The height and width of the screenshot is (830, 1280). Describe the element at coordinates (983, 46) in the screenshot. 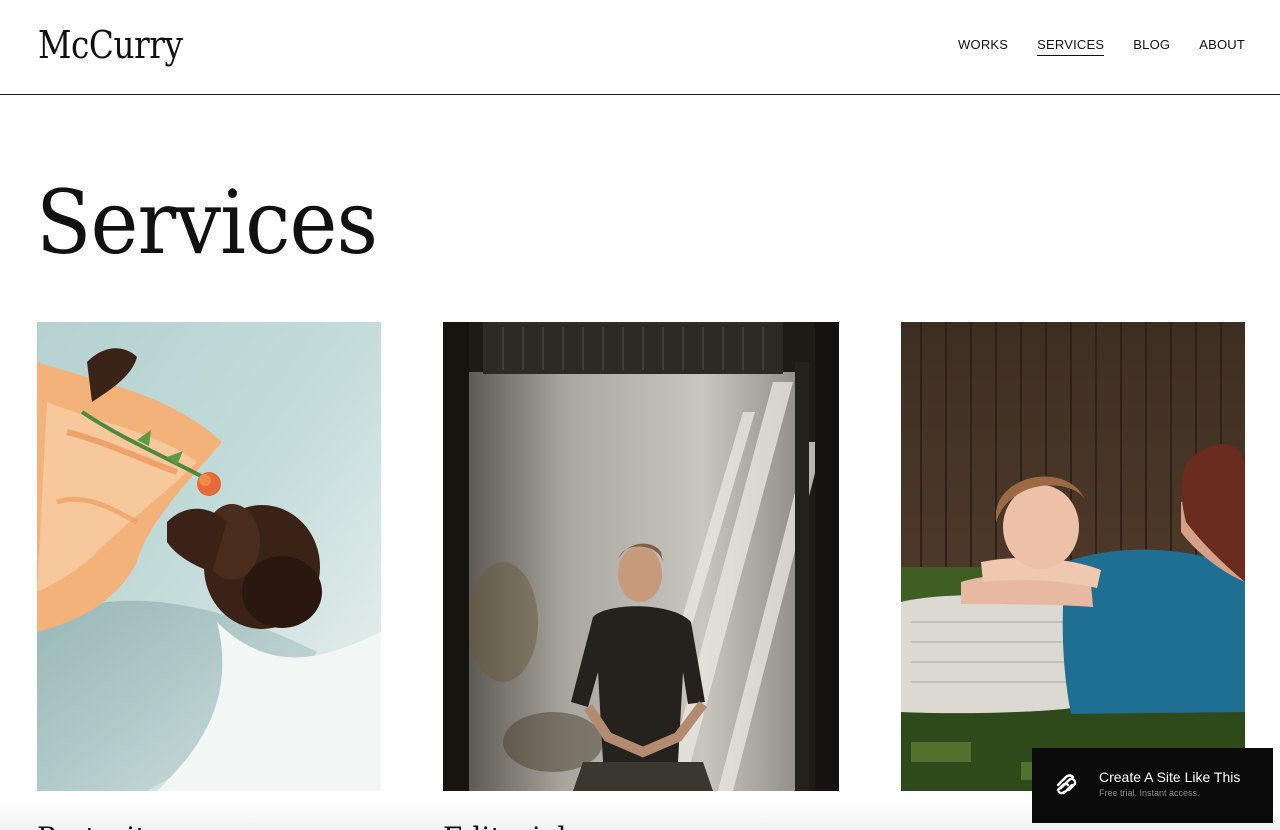

I see `nav-item-works: WORKS` at that location.